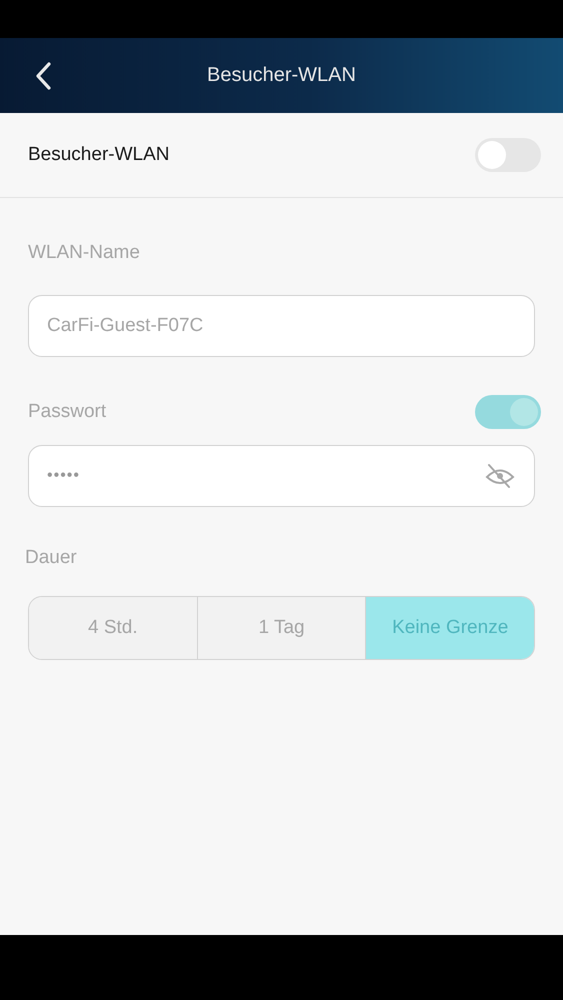  I want to click on screen-title: Besucher-WLAN, so click(281, 75).